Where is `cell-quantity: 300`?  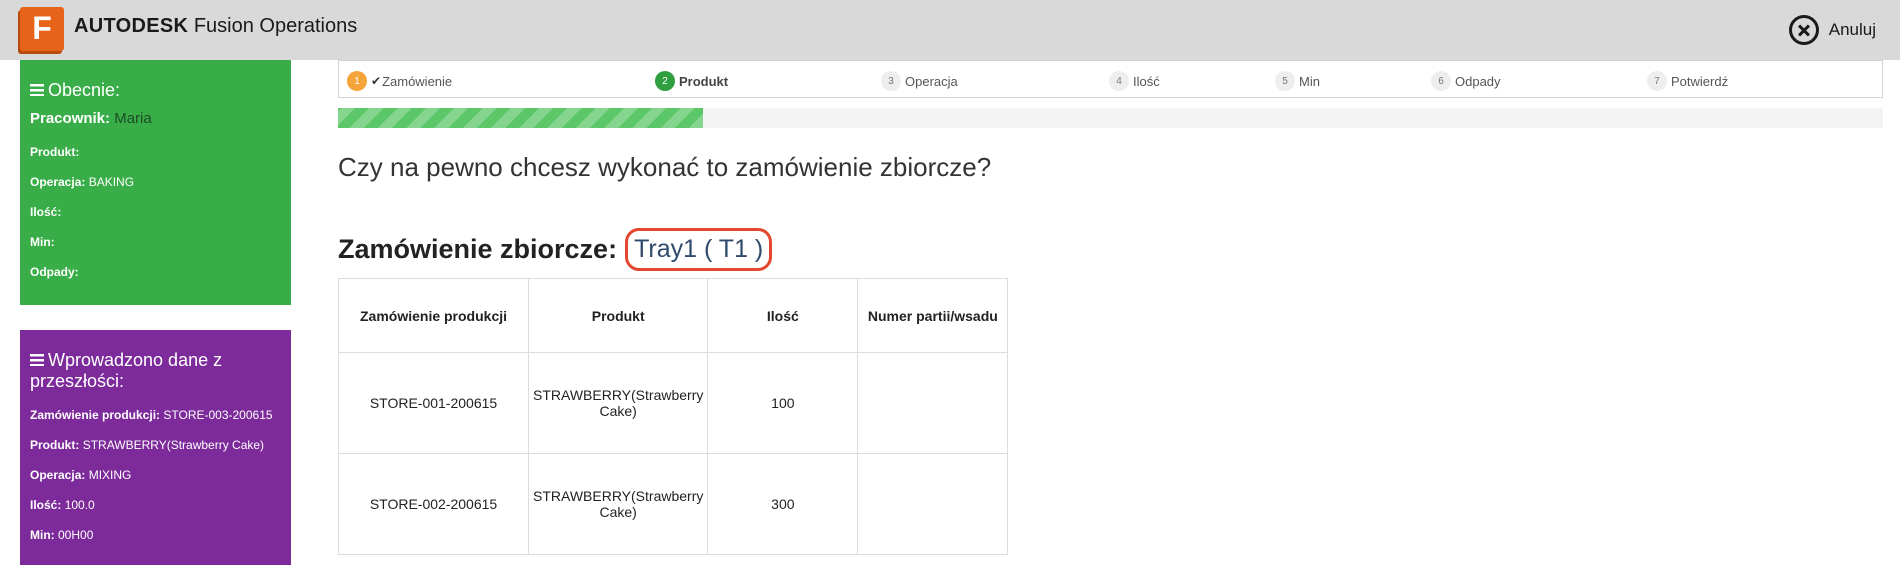
cell-quantity: 300 is located at coordinates (783, 504).